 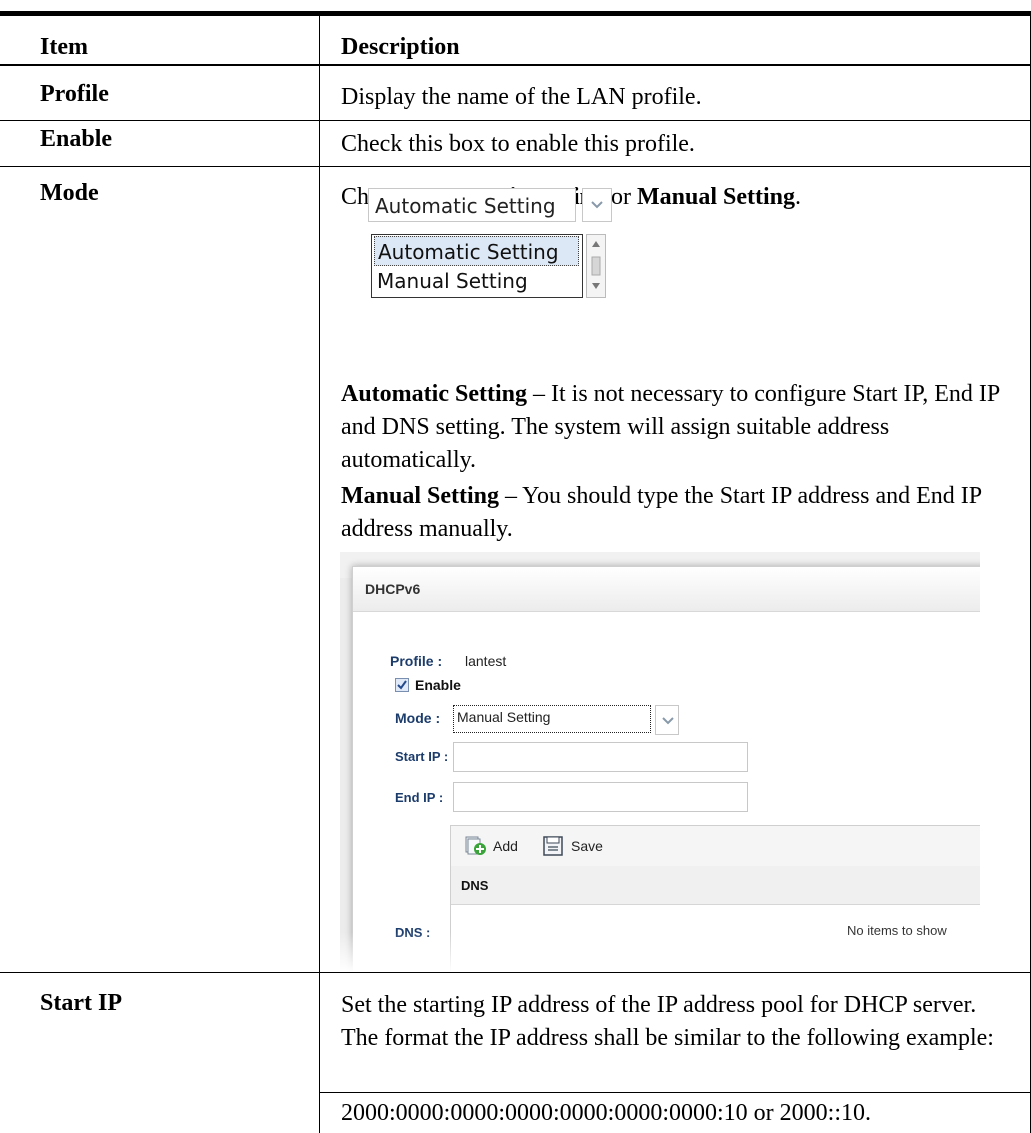 I want to click on profile-label: Profile :, so click(x=416, y=661).